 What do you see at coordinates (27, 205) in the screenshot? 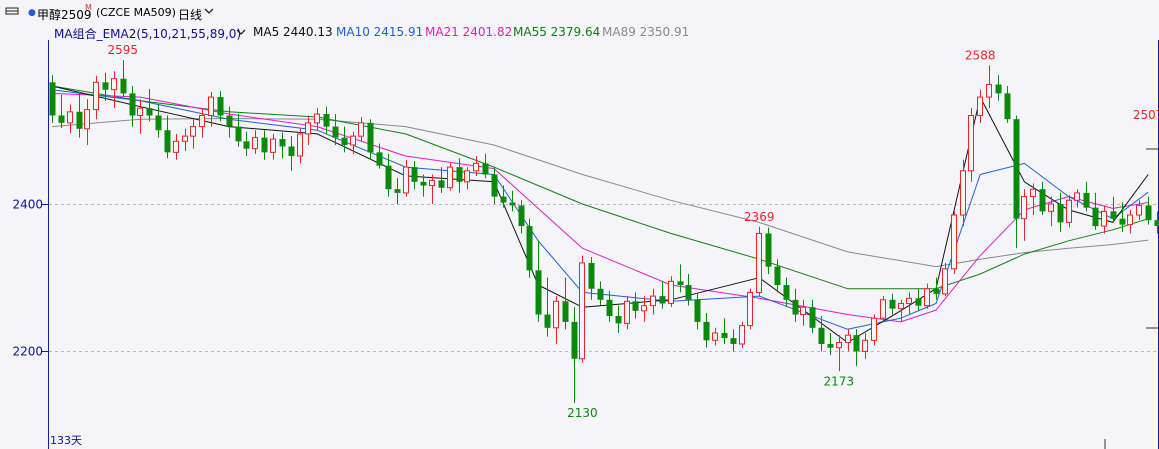
I see `y-tick-label: 2400` at bounding box center [27, 205].